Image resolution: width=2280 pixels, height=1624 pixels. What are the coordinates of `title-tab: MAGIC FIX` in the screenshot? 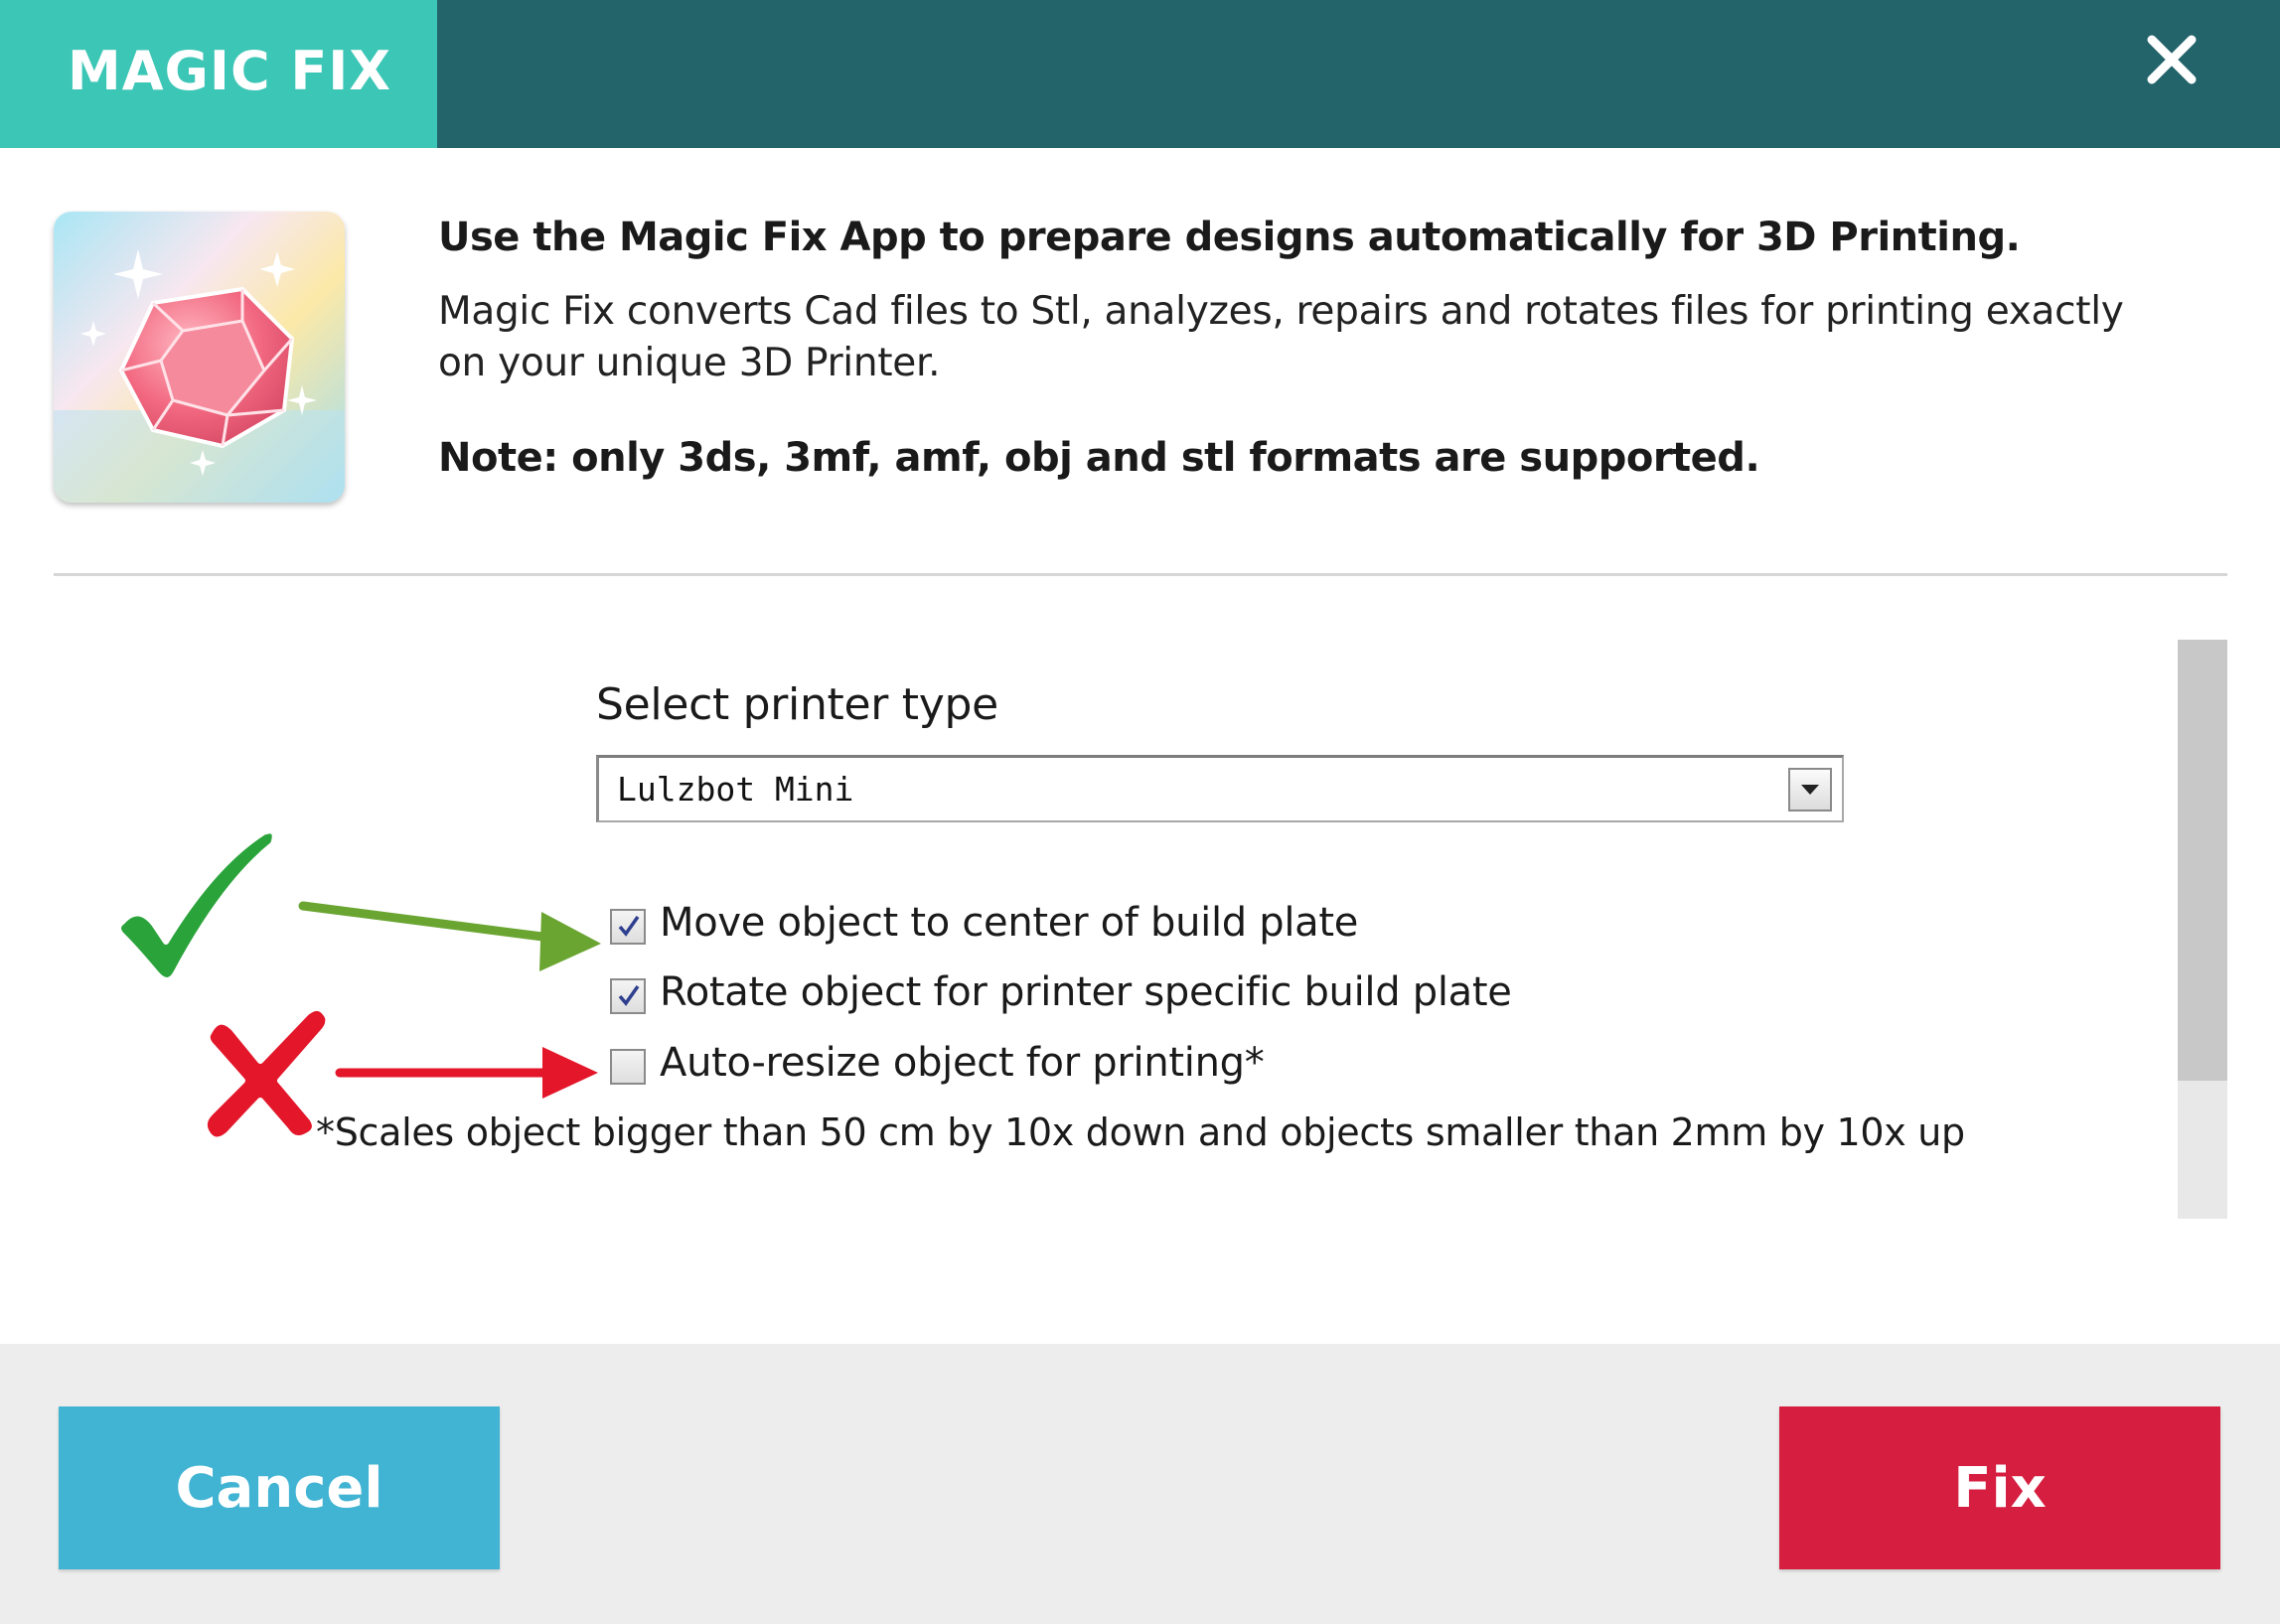 It's located at (218, 74).